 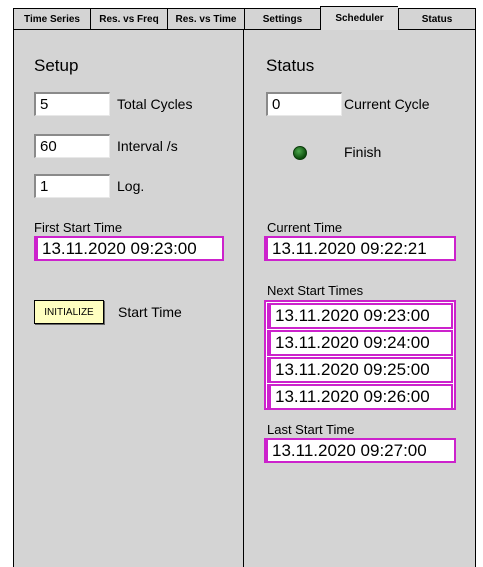 What do you see at coordinates (129, 248) in the screenshot?
I see `first-start-time-field: 13.11.2020 09:23:00` at bounding box center [129, 248].